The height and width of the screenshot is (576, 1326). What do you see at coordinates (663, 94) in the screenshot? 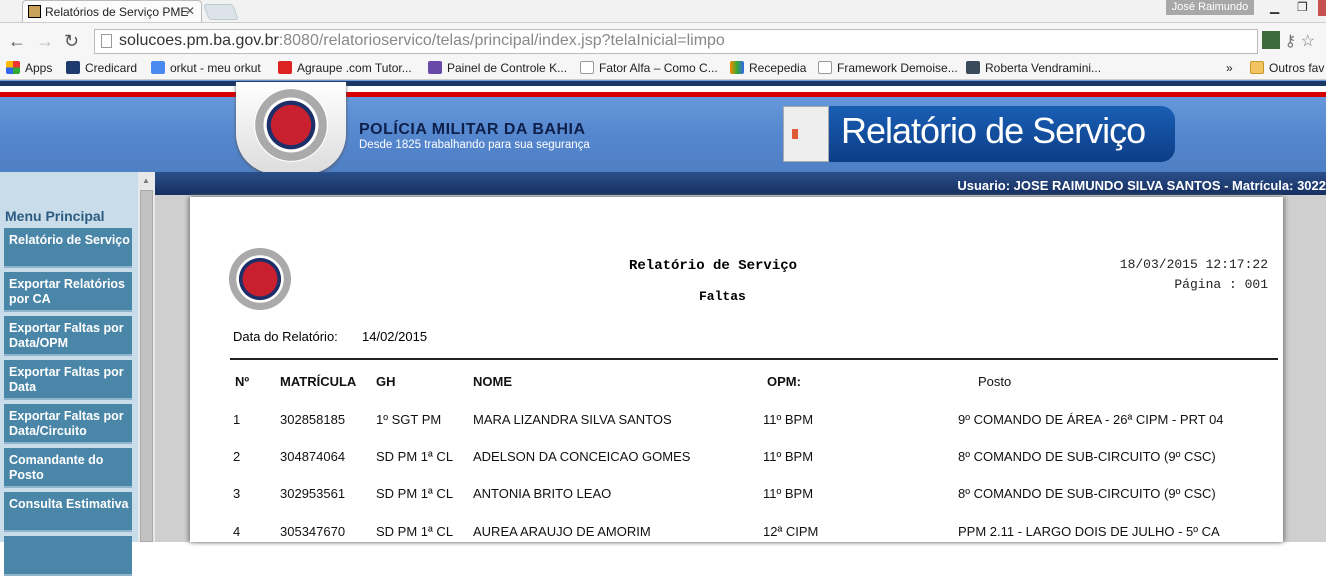
I see `flag-stripe` at bounding box center [663, 94].